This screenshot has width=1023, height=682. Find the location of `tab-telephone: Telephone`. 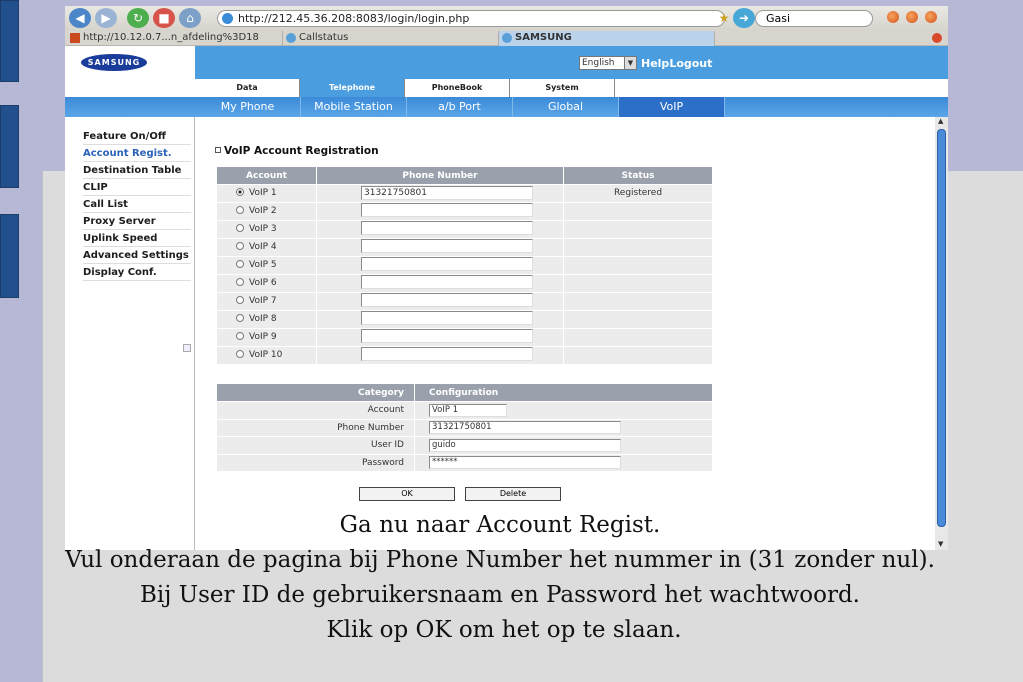

tab-telephone: Telephone is located at coordinates (352, 88).